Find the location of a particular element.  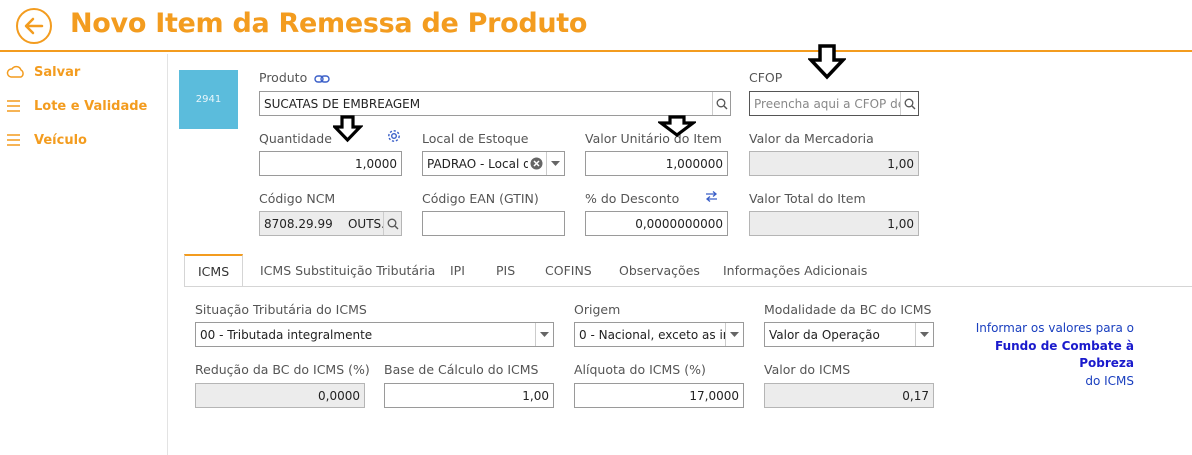

link-icon is located at coordinates (322, 79).